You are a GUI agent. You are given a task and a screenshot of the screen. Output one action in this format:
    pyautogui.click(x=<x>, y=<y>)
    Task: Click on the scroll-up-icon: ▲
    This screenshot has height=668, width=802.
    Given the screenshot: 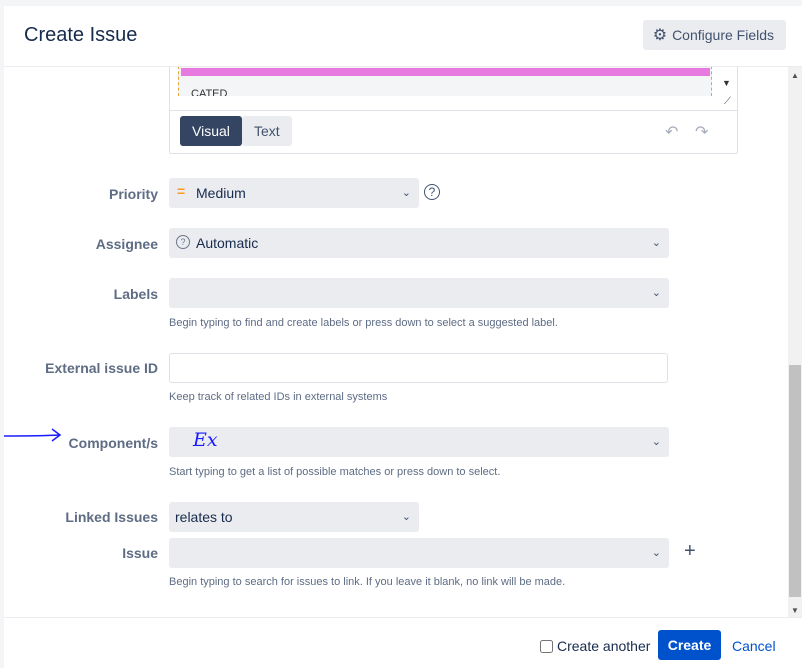 What is the action you would take?
    pyautogui.click(x=795, y=75)
    